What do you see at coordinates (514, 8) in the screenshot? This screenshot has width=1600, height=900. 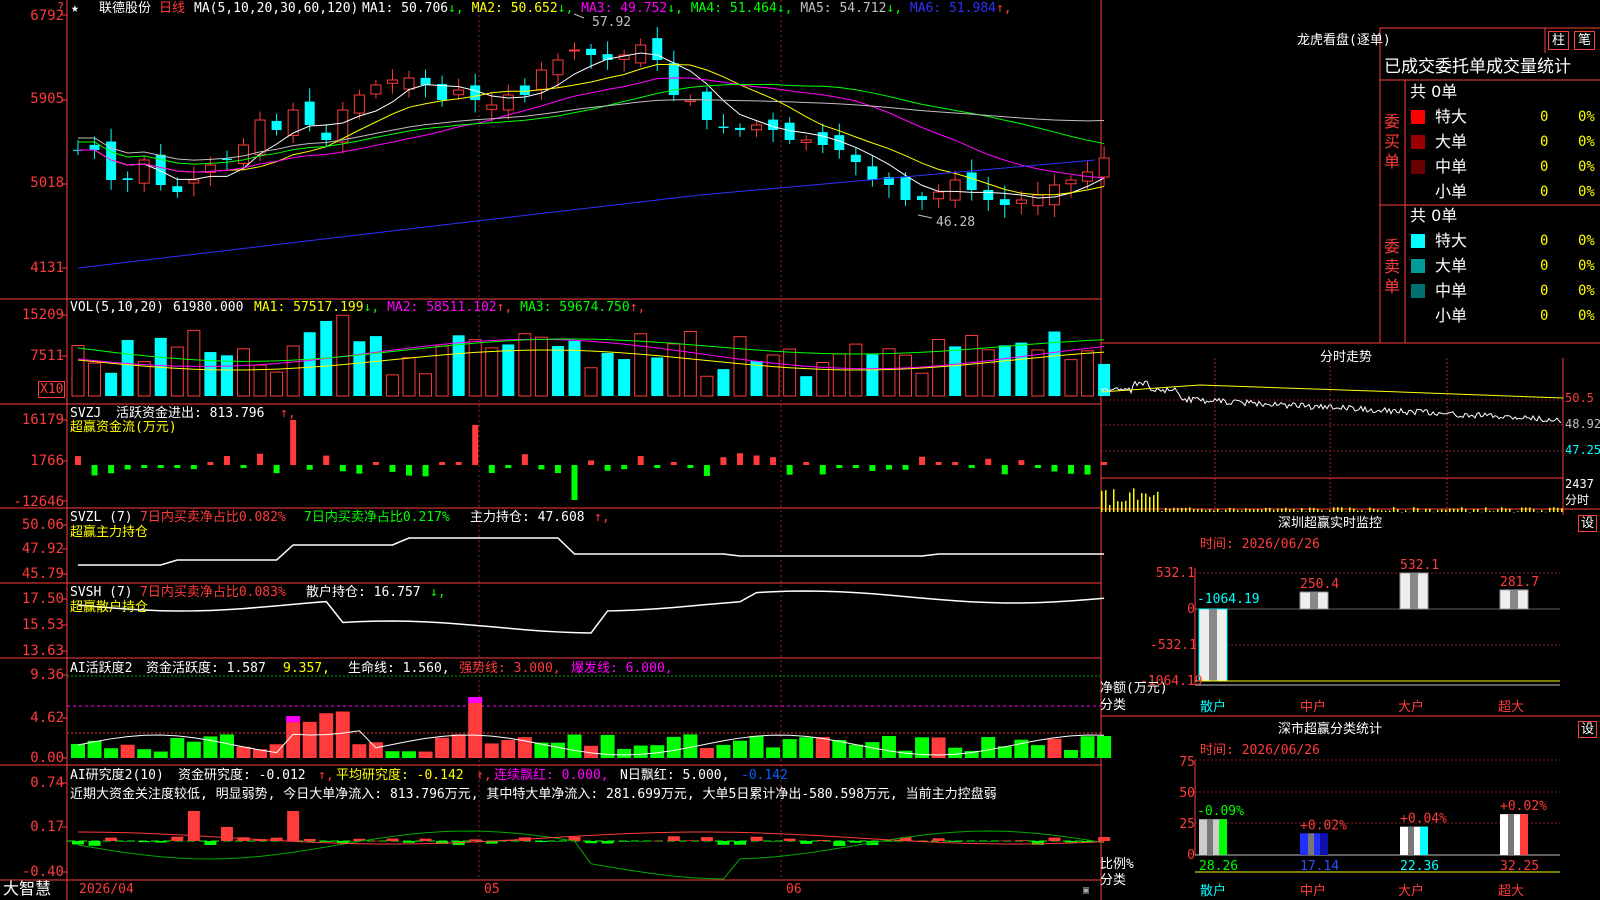 I see `ma-legend-item: MA2: 50.652` at bounding box center [514, 8].